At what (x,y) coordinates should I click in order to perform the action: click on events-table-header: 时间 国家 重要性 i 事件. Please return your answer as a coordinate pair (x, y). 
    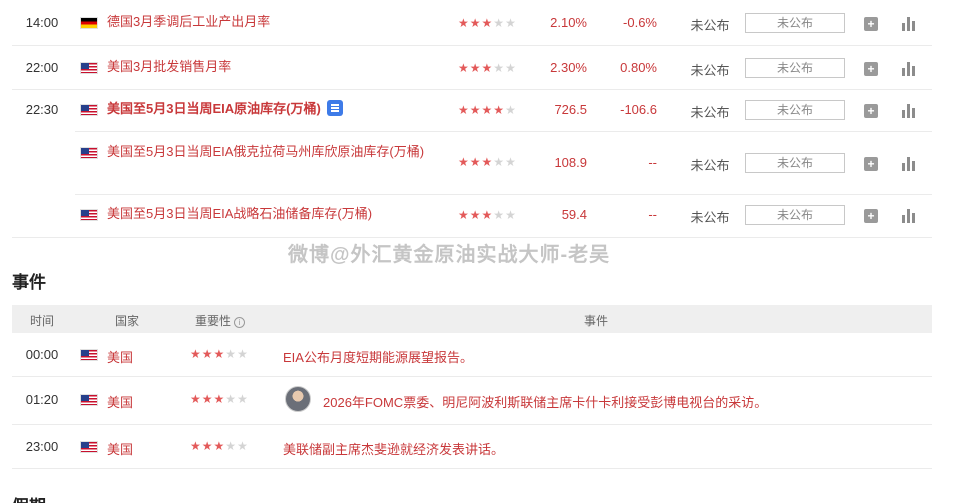
    Looking at the image, I should click on (472, 319).